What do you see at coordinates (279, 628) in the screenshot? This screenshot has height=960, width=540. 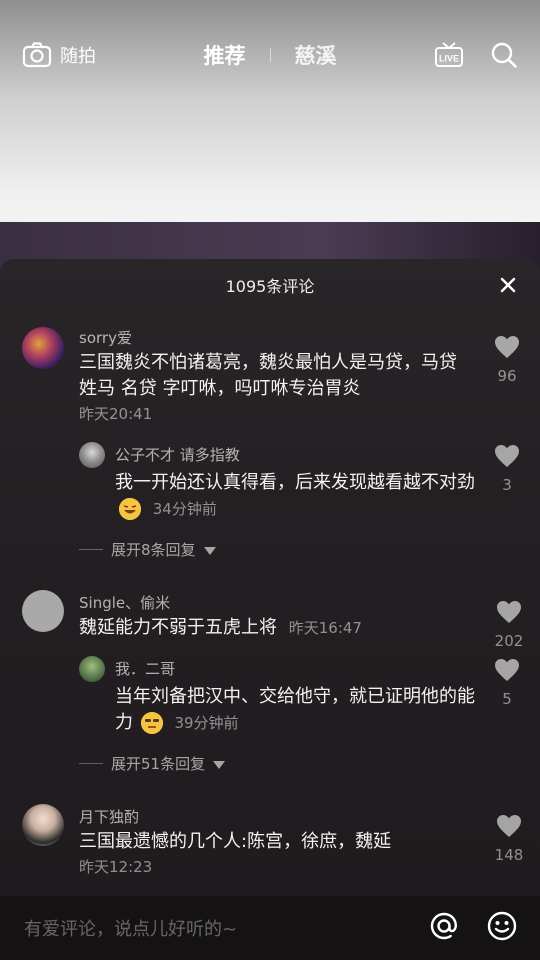 I see `comment-text: 魏延能力不弱于五虎上将 昨天16:47` at bounding box center [279, 628].